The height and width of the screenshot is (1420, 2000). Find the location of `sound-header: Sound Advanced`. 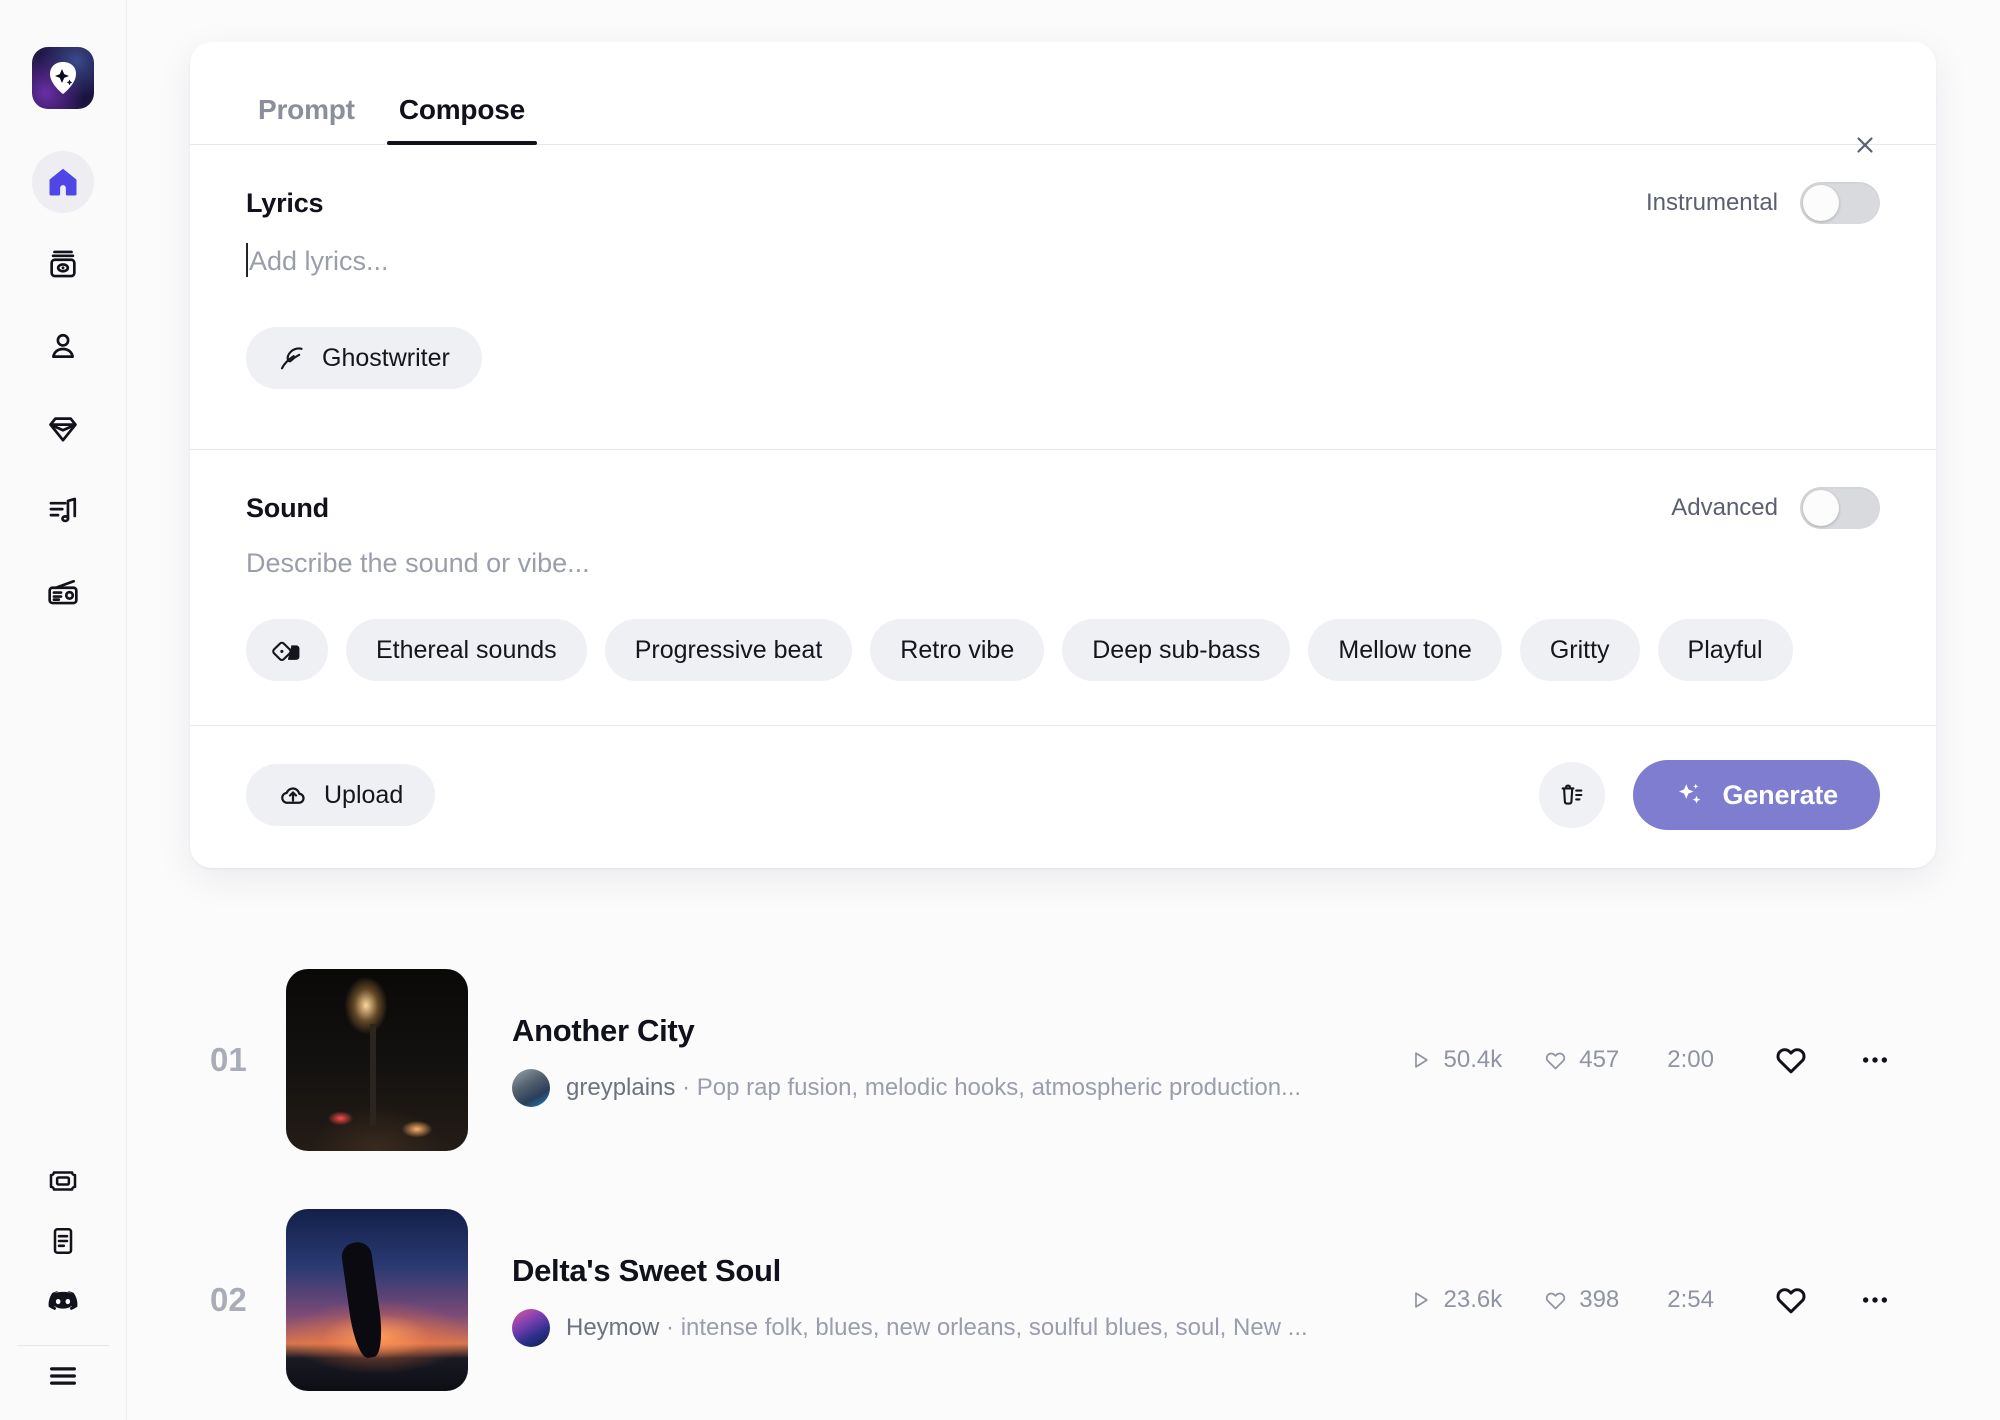

sound-header: Sound Advanced is located at coordinates (1063, 508).